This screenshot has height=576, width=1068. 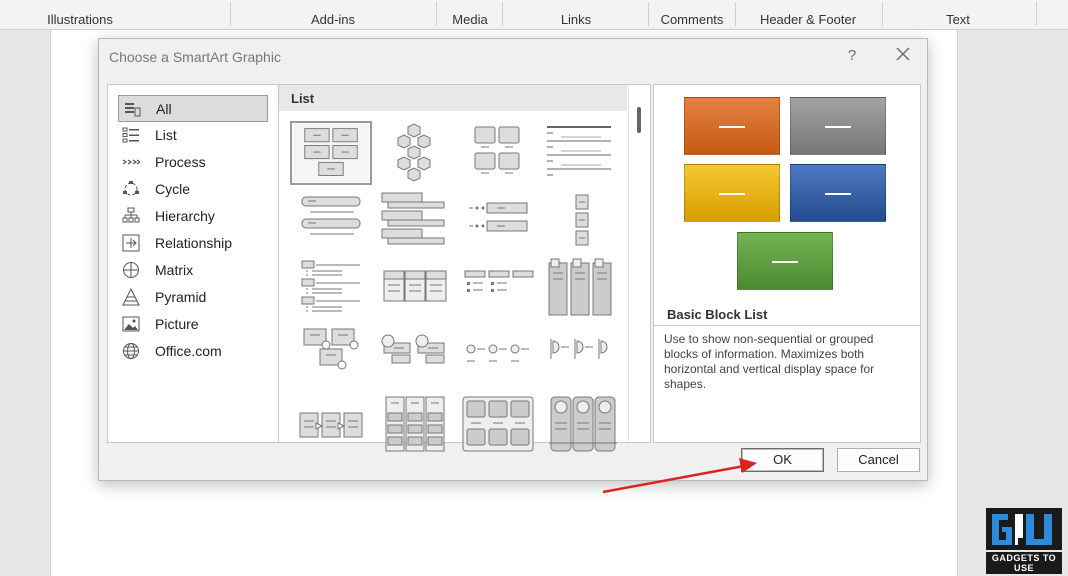 I want to click on globe-icon, so click(x=131, y=351).